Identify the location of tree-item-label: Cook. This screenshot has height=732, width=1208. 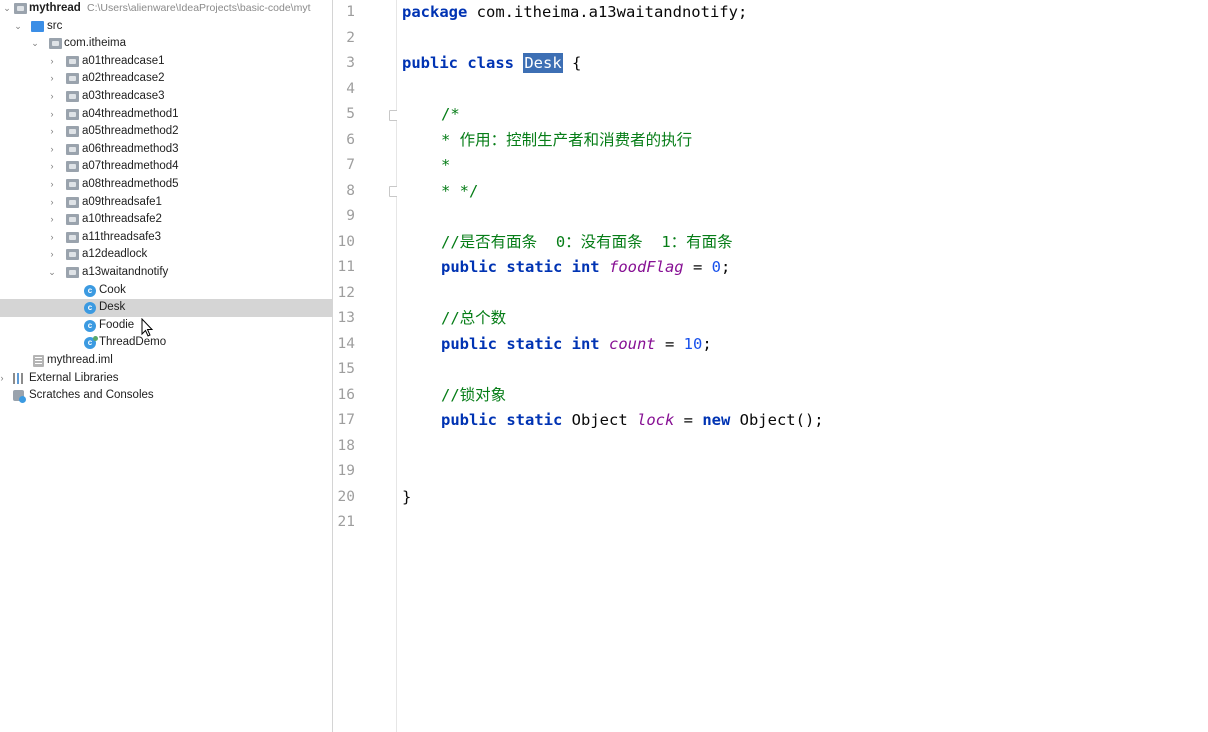
(112, 289).